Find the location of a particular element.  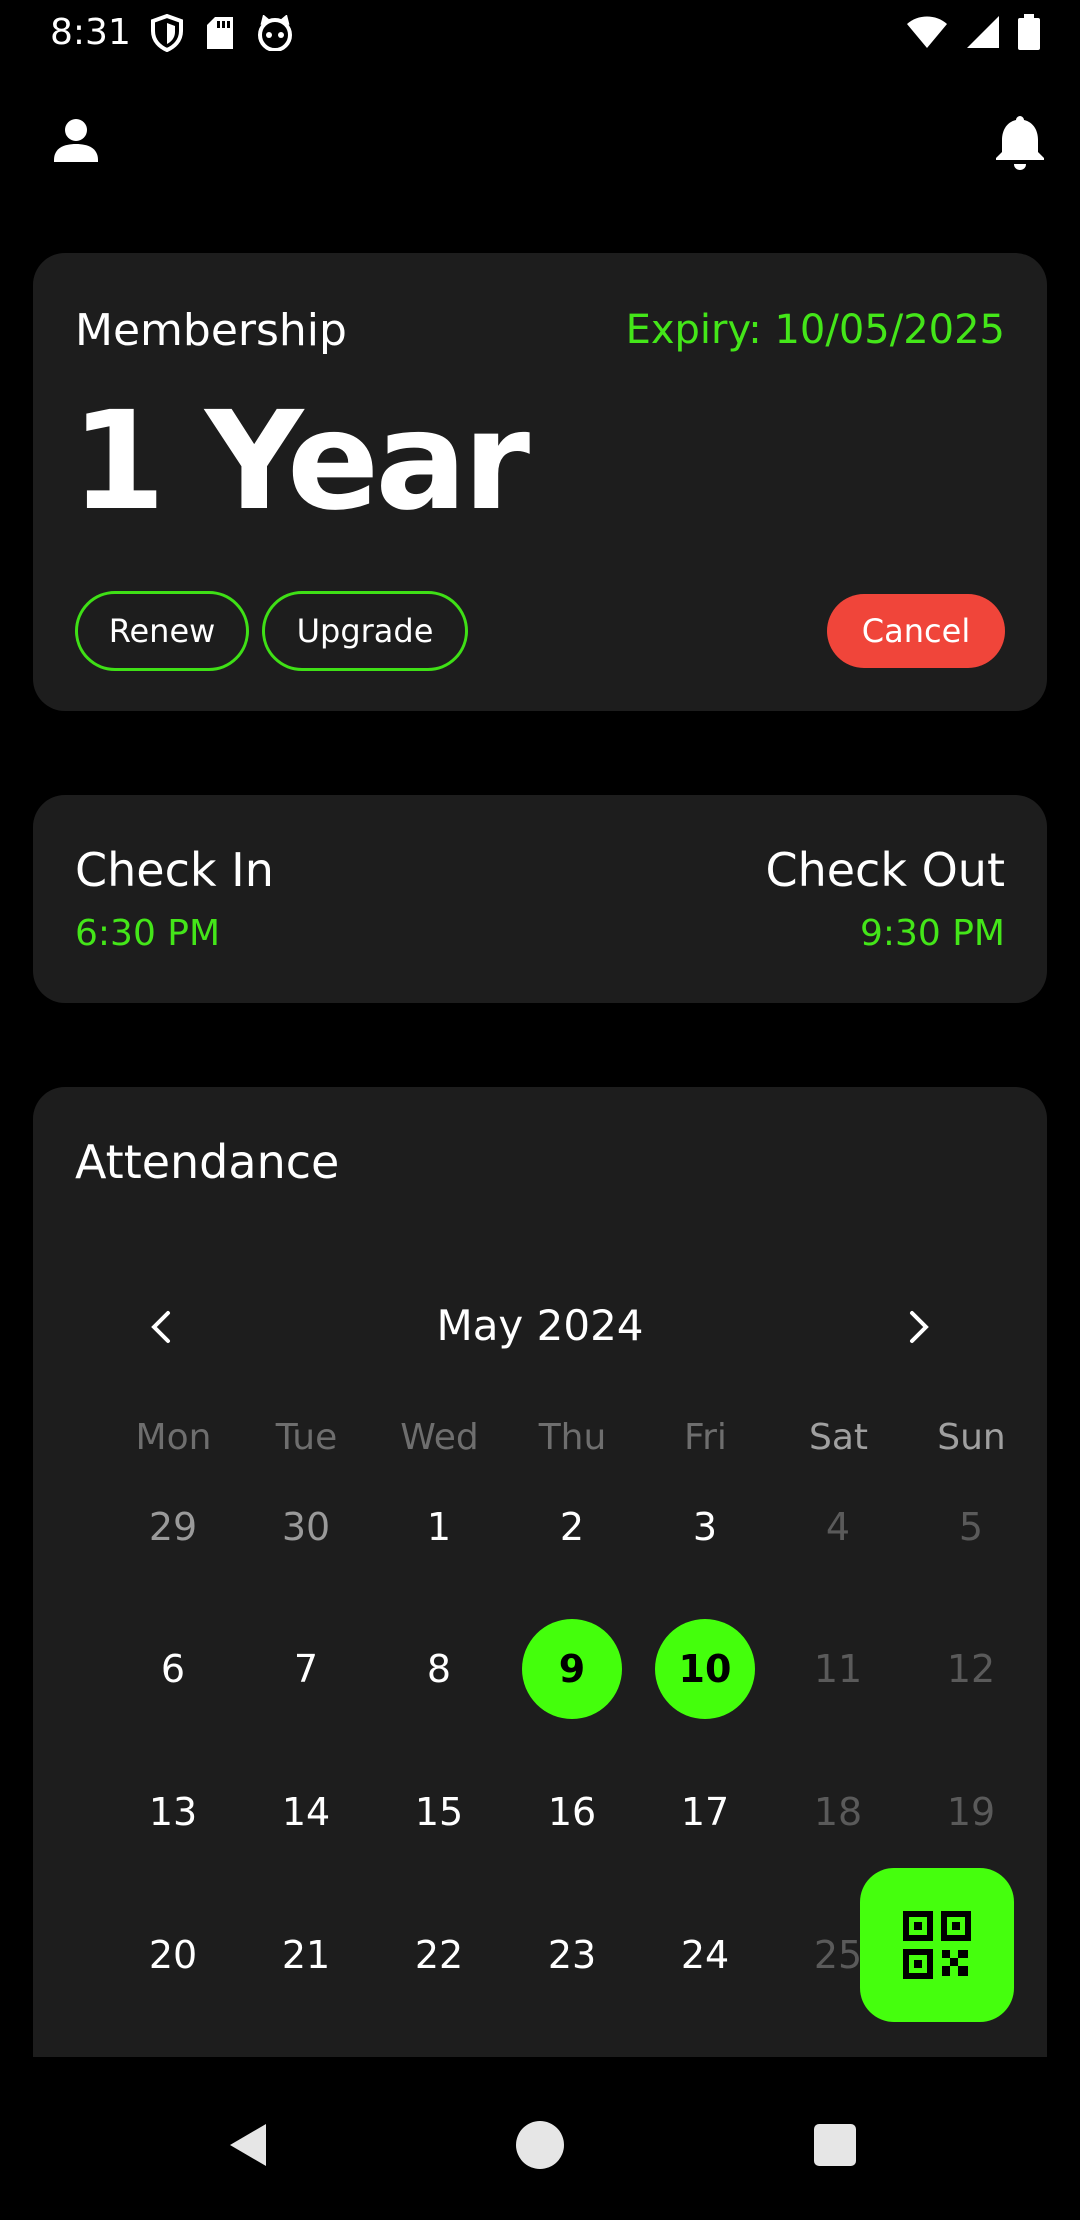

calendar-day-selected: 10 is located at coordinates (705, 1669).